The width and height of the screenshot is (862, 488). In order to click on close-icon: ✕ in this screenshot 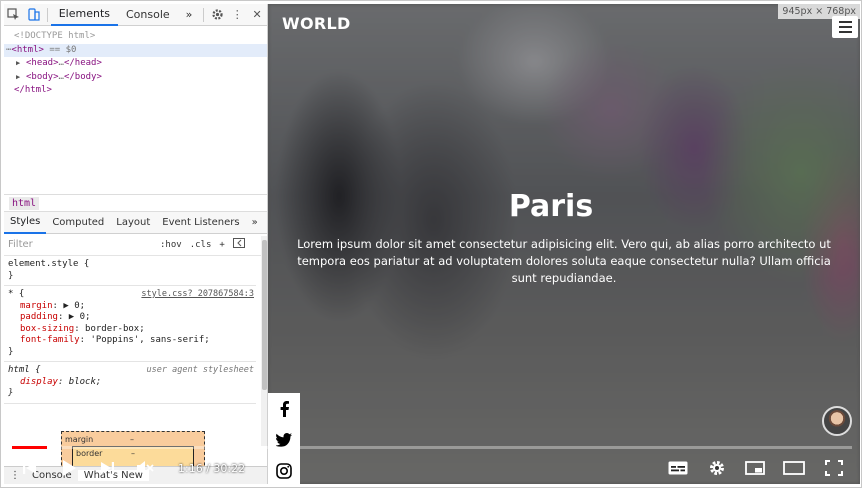, I will do `click(257, 15)`.